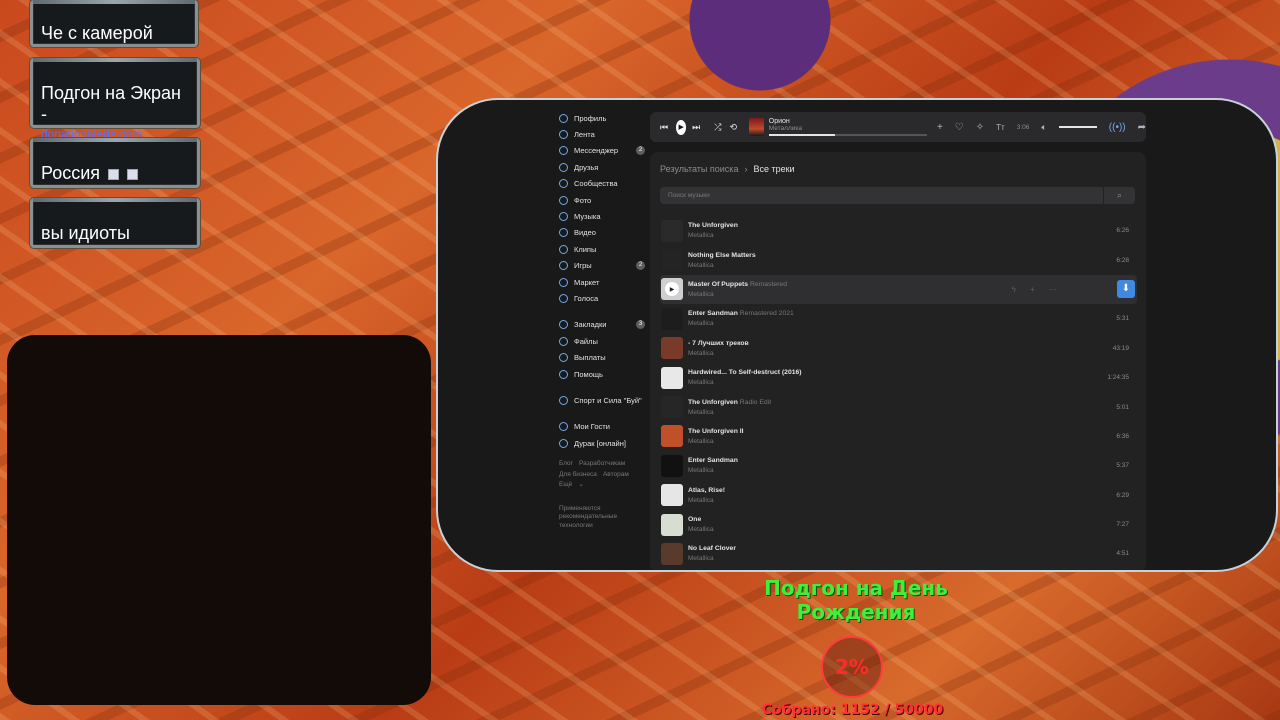  I want to click on track-row: Atlas, Rise! Metallica 6:29, so click(898, 495).